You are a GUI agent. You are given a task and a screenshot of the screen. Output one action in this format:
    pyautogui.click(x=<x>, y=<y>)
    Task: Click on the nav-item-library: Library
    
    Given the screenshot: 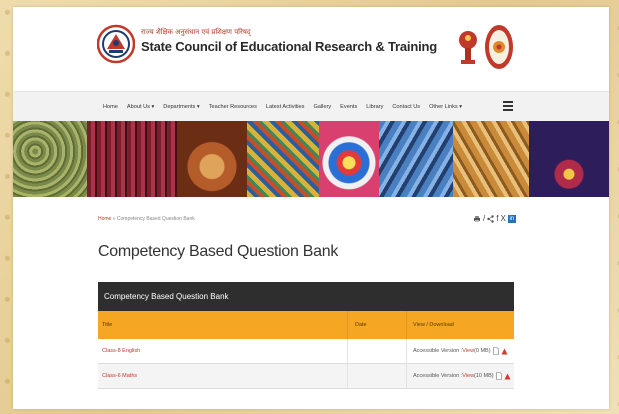 What is the action you would take?
    pyautogui.click(x=374, y=107)
    